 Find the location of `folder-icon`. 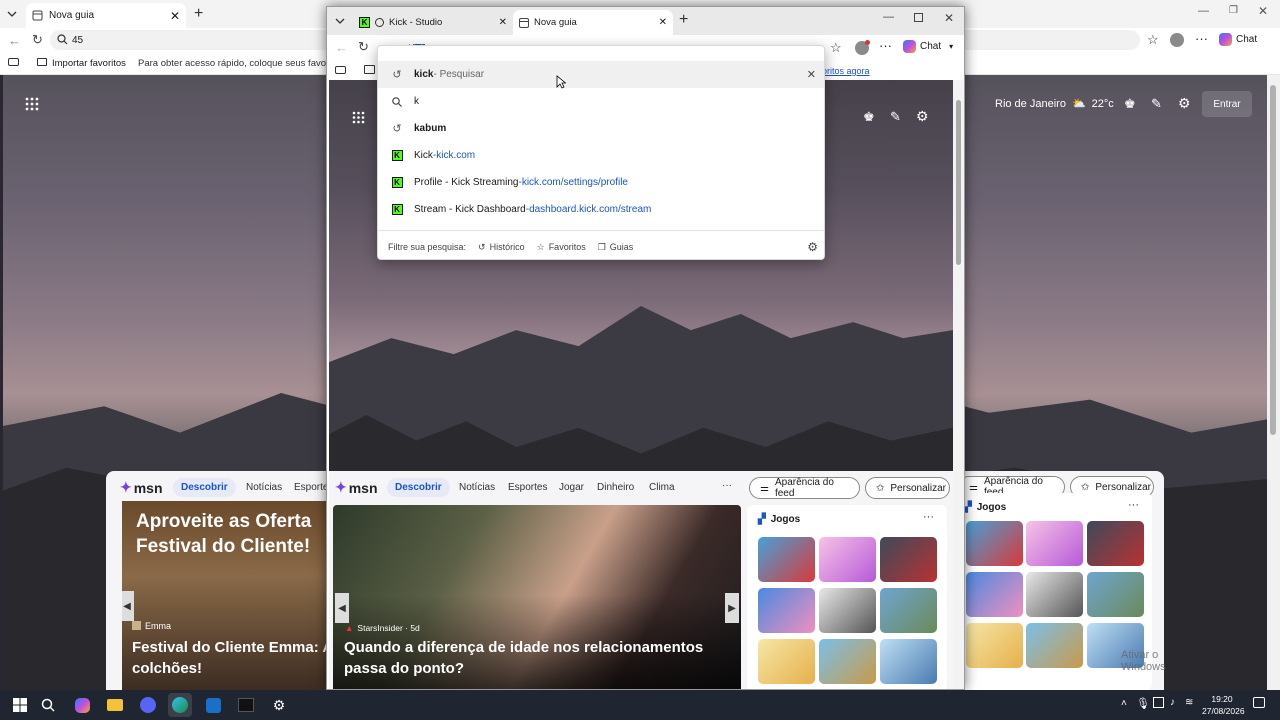

folder-icon is located at coordinates (369, 69).